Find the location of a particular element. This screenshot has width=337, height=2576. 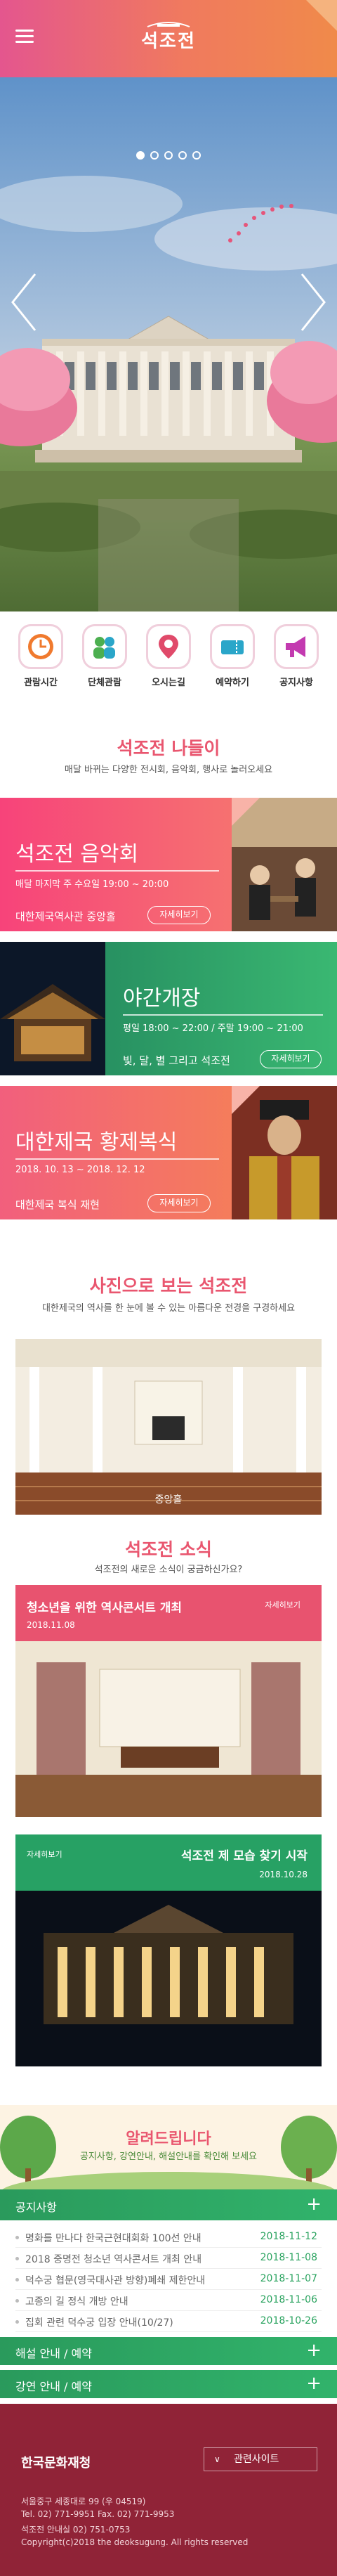

news-date: 2018.11.08 is located at coordinates (51, 1625).